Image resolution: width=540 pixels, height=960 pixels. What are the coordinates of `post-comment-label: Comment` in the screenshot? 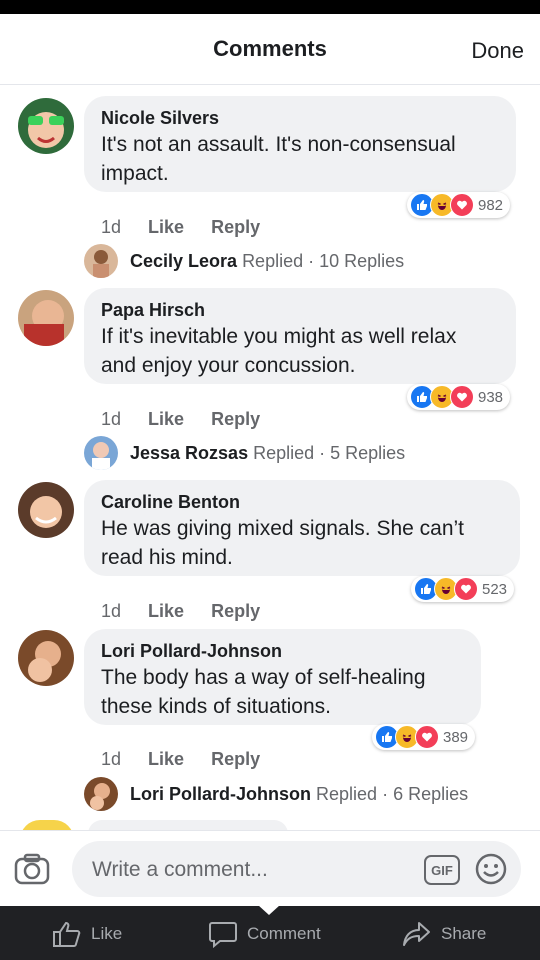 It's located at (284, 933).